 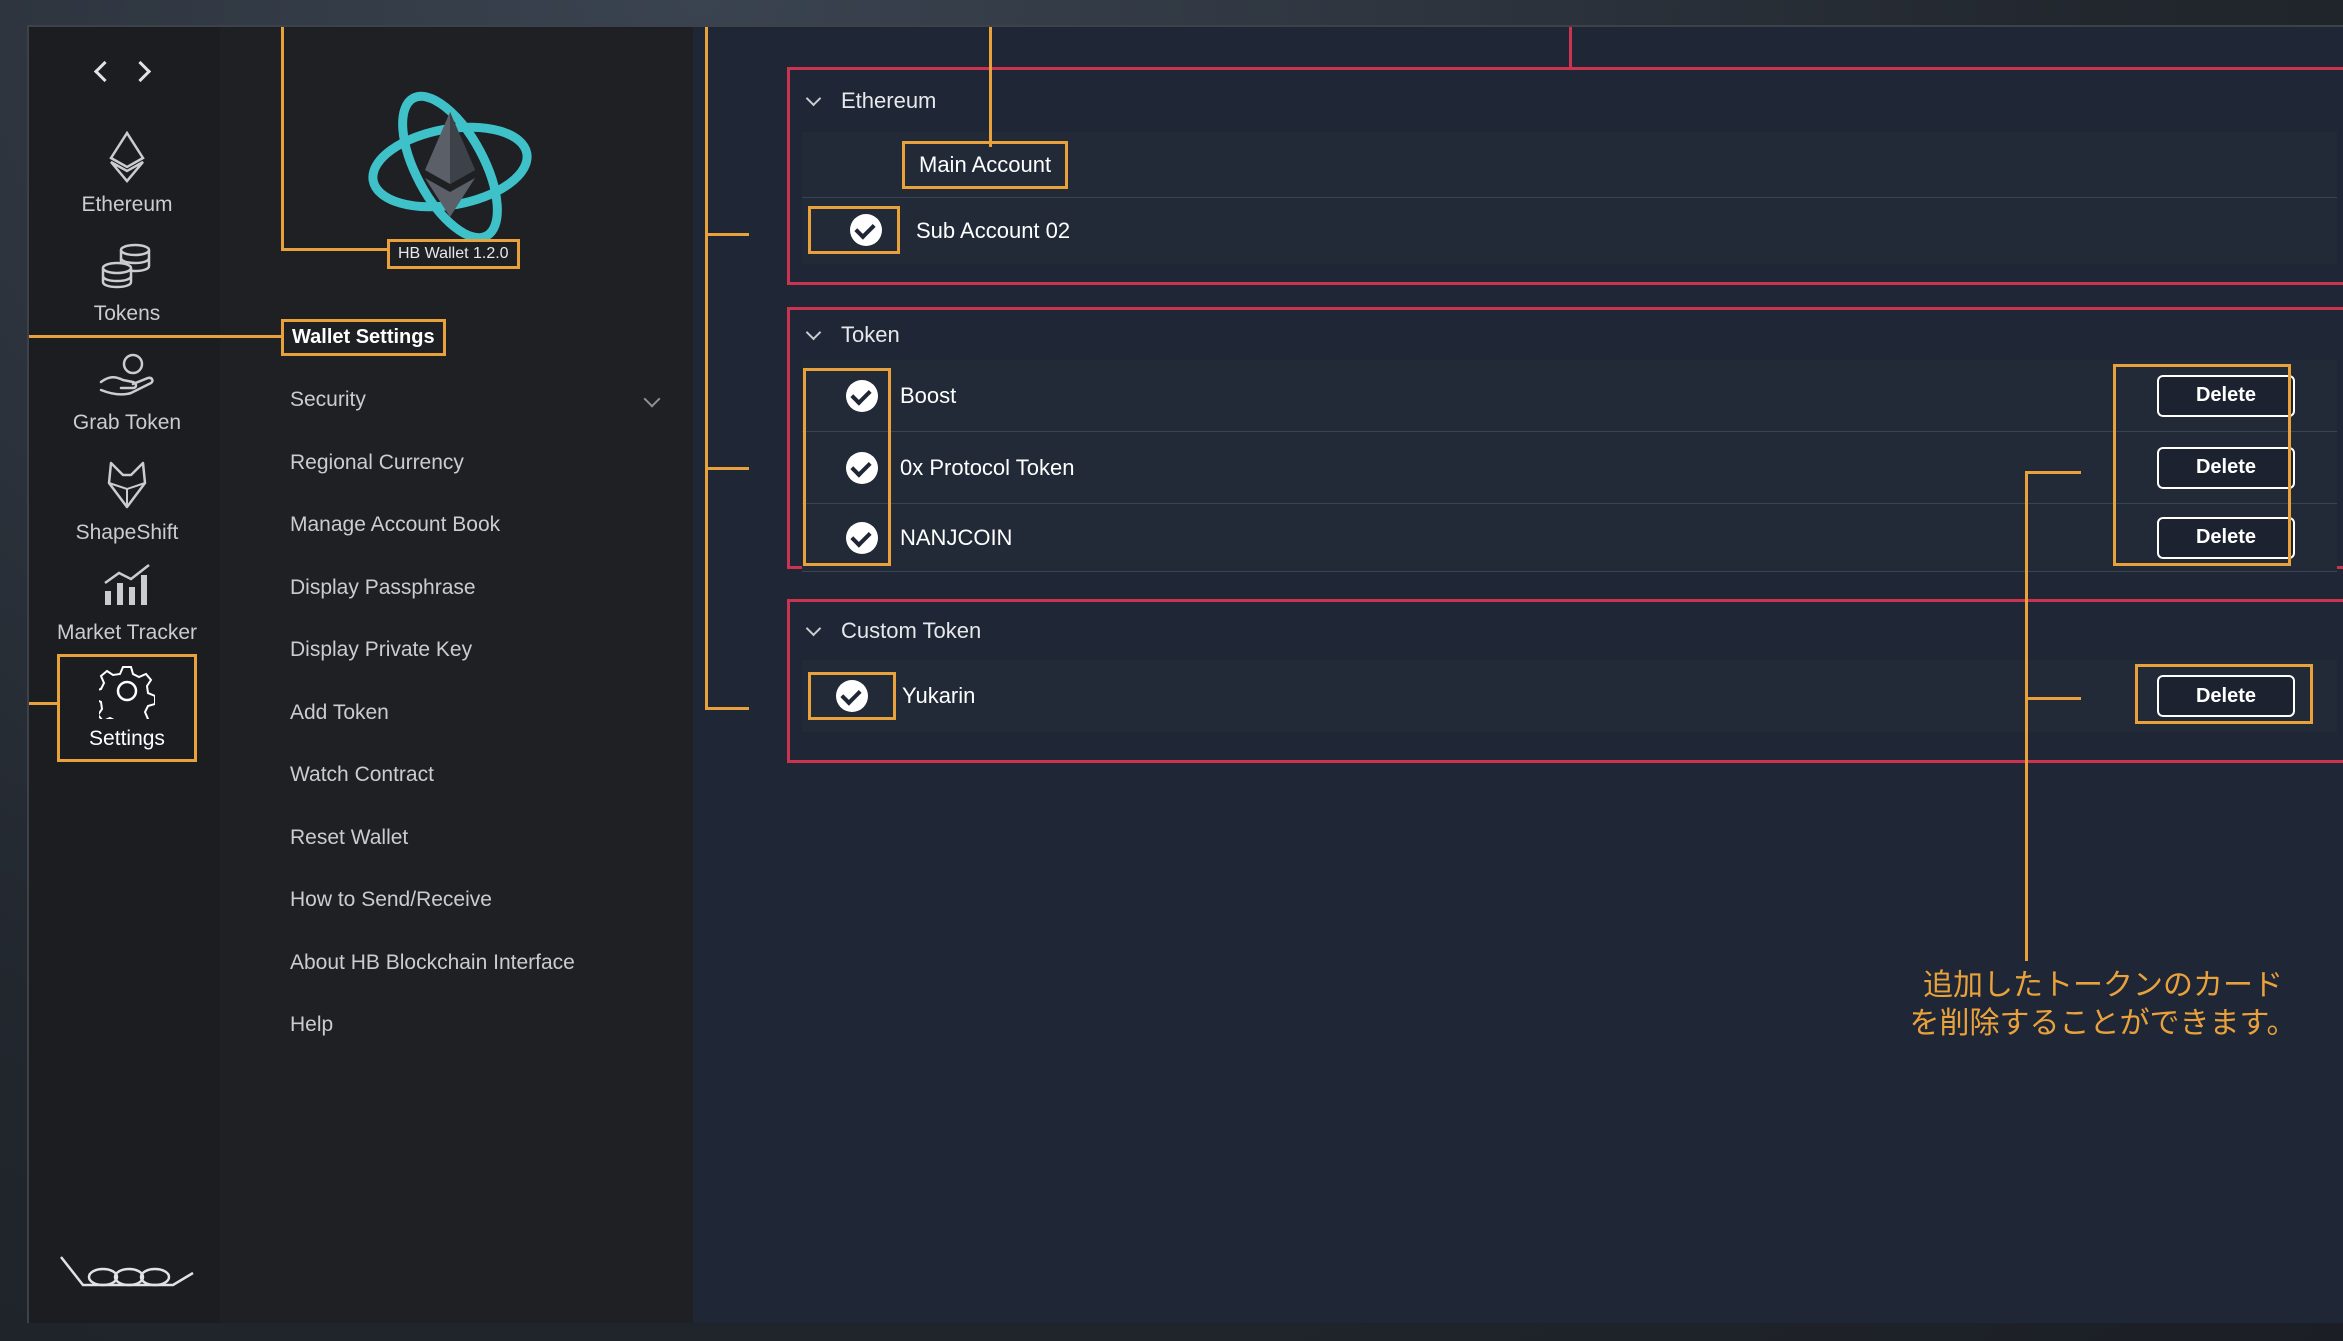 I want to click on delete-button-frame, so click(x=2224, y=694).